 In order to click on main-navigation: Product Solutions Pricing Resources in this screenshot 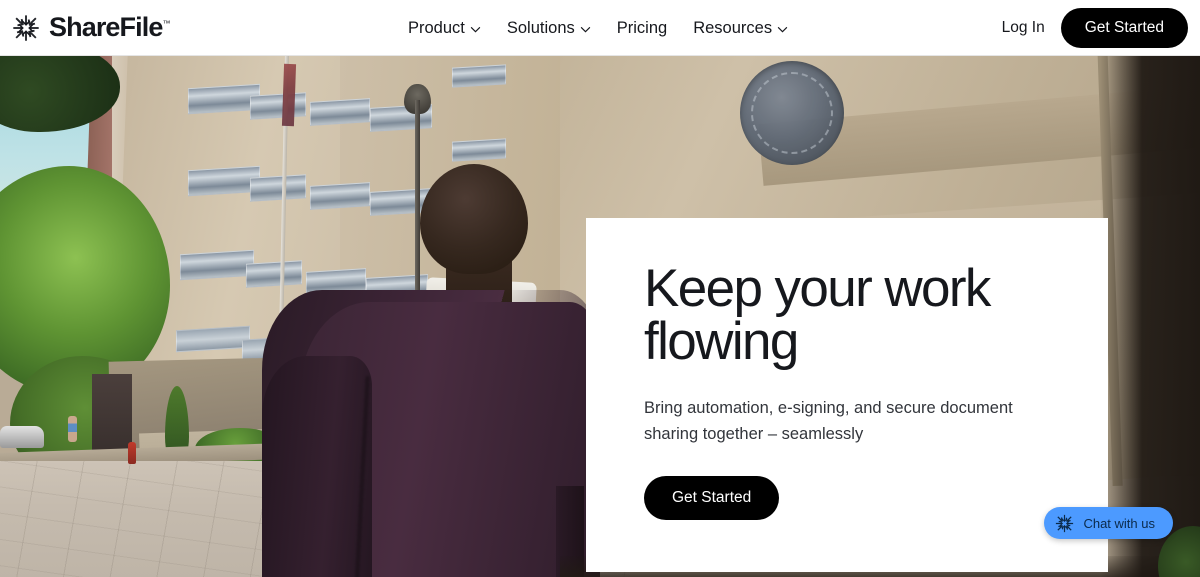, I will do `click(598, 28)`.